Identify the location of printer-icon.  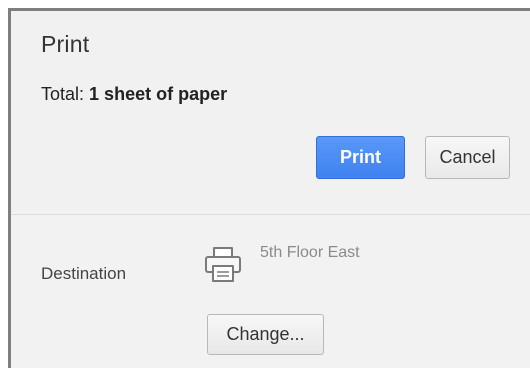
(223, 265).